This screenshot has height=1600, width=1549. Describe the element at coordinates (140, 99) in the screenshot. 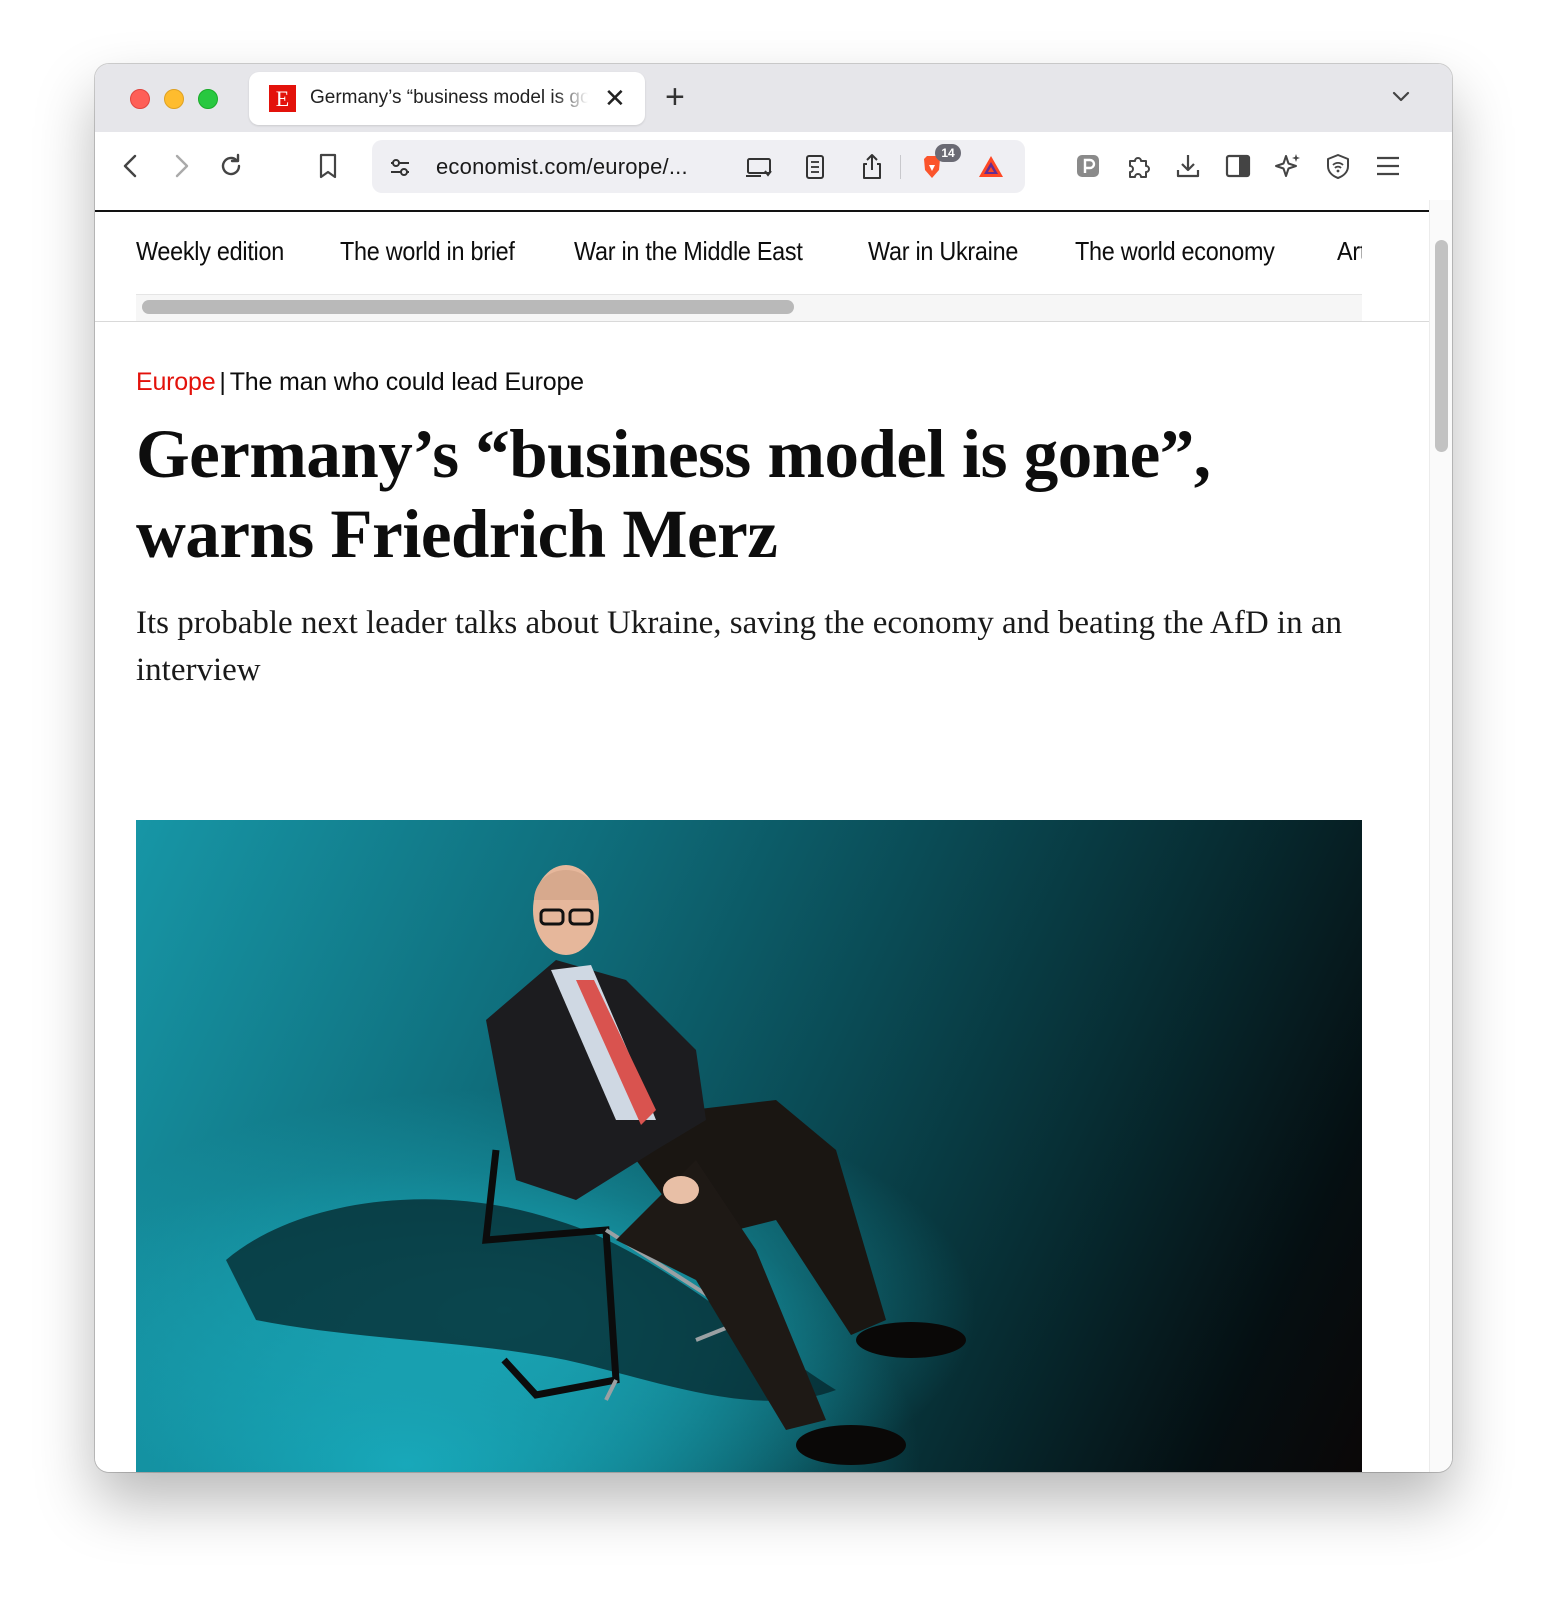

I see `close-window-button` at that location.